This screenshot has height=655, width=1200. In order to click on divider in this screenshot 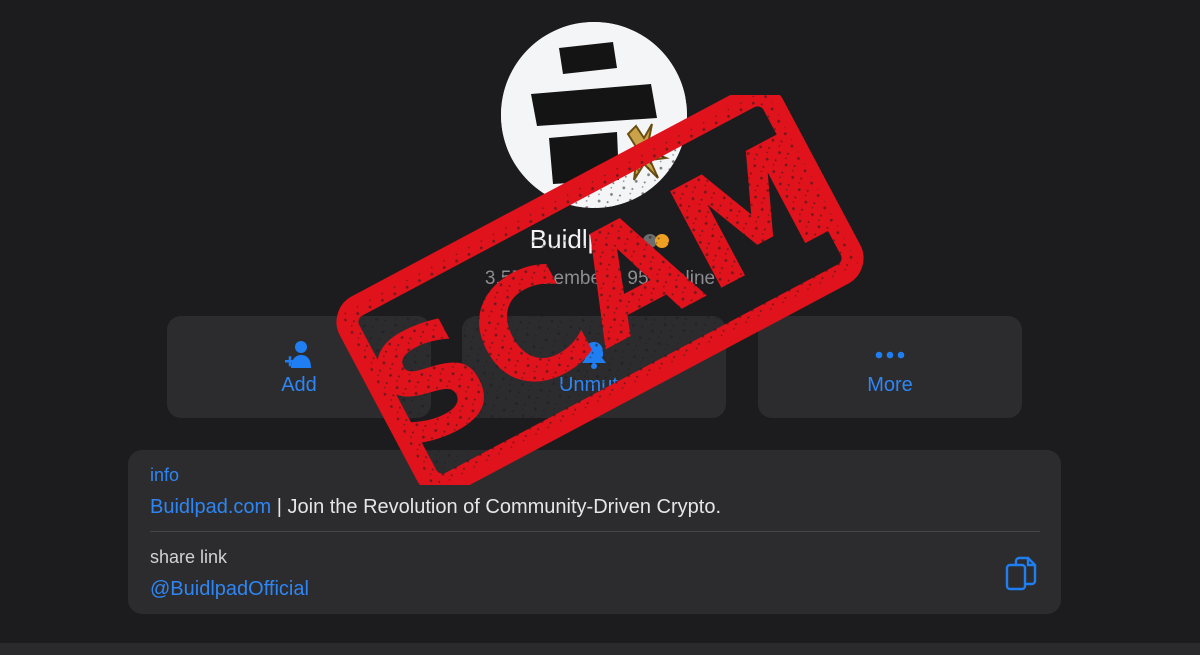, I will do `click(595, 531)`.